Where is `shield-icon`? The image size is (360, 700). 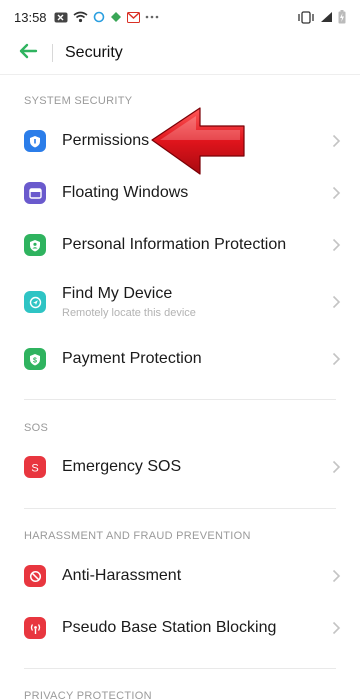 shield-icon is located at coordinates (35, 141).